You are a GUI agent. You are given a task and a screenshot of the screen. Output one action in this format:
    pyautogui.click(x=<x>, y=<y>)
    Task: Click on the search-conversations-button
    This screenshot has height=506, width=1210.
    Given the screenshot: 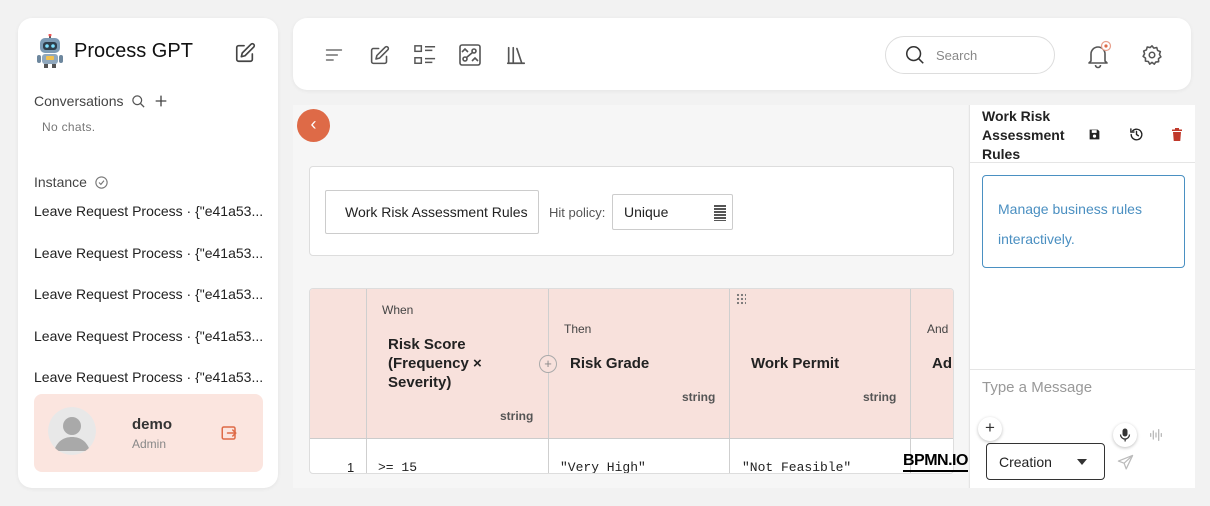 What is the action you would take?
    pyautogui.click(x=138, y=101)
    